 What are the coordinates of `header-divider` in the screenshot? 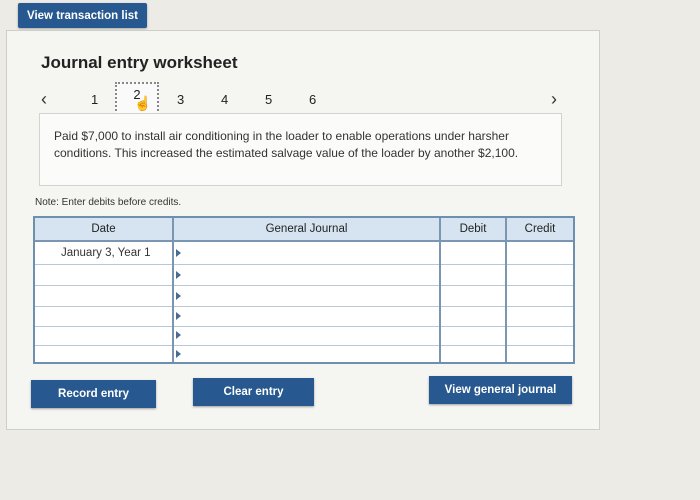 It's located at (304, 241).